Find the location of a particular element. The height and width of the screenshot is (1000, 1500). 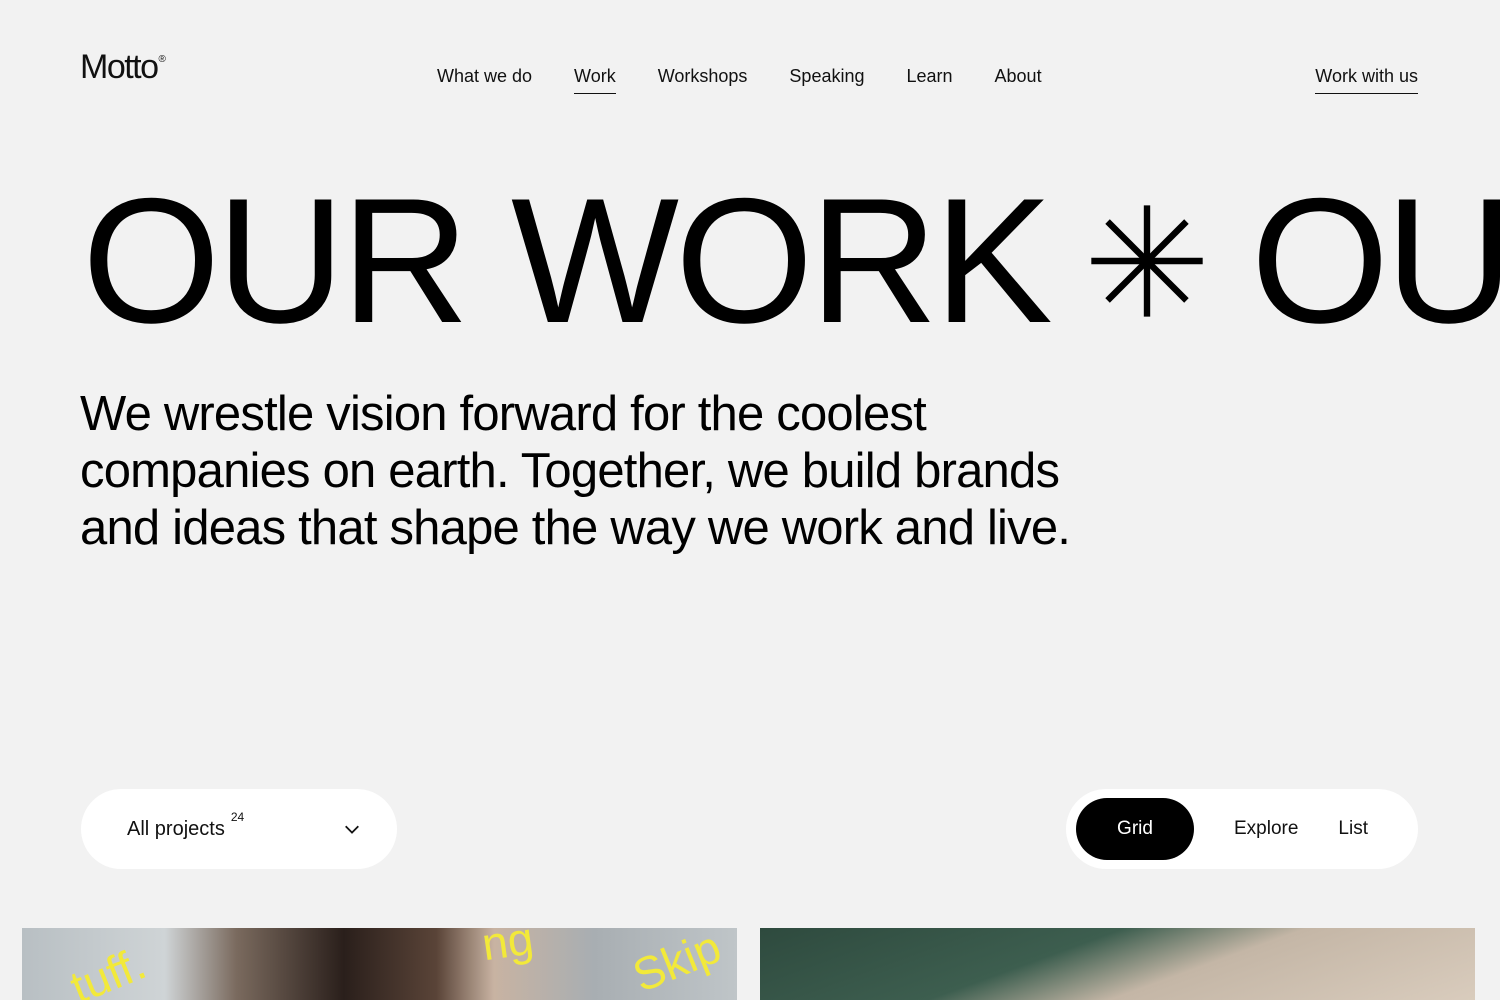

logo-wordmark: Motto is located at coordinates (119, 67).